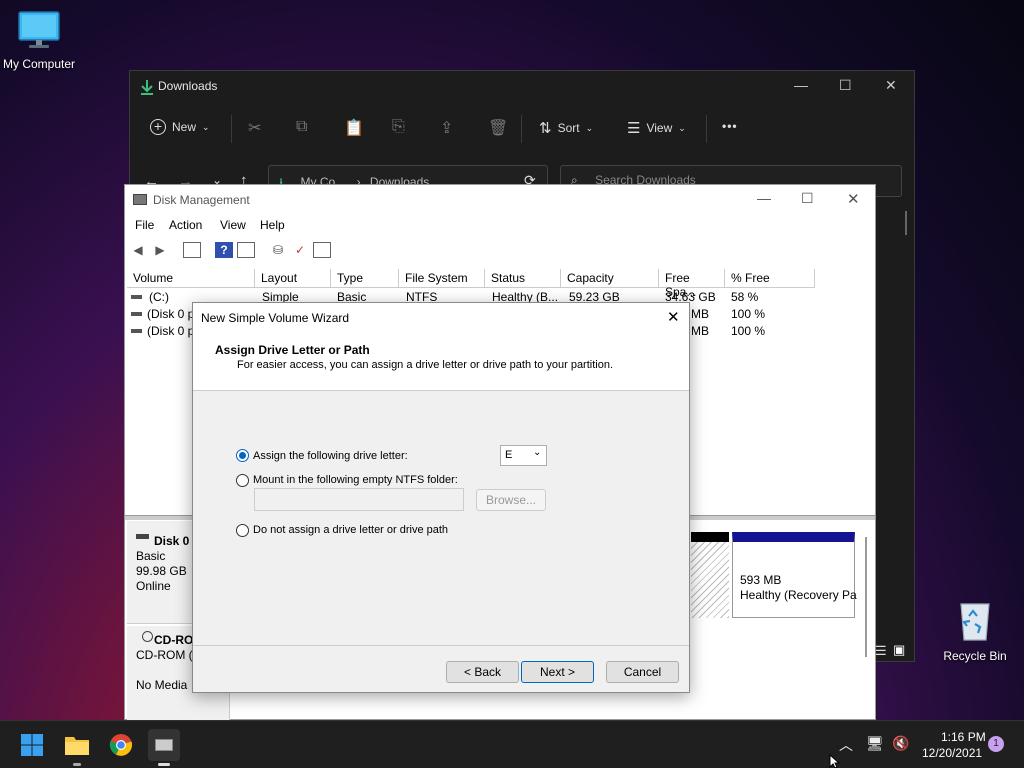  Describe the element at coordinates (359, 499) in the screenshot. I see `folder-path-input` at that location.